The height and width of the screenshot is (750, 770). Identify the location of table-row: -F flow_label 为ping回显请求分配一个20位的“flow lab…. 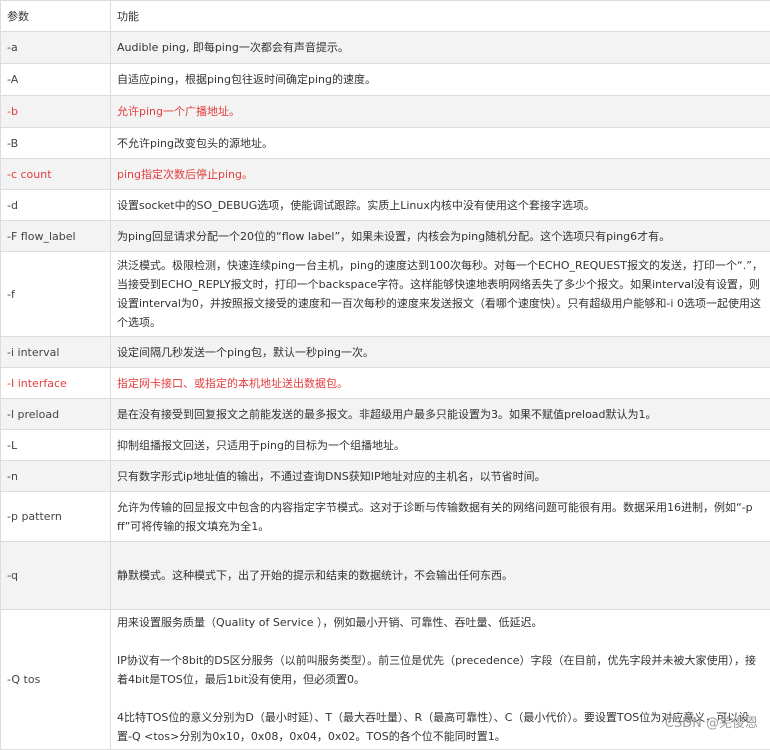
(385, 236).